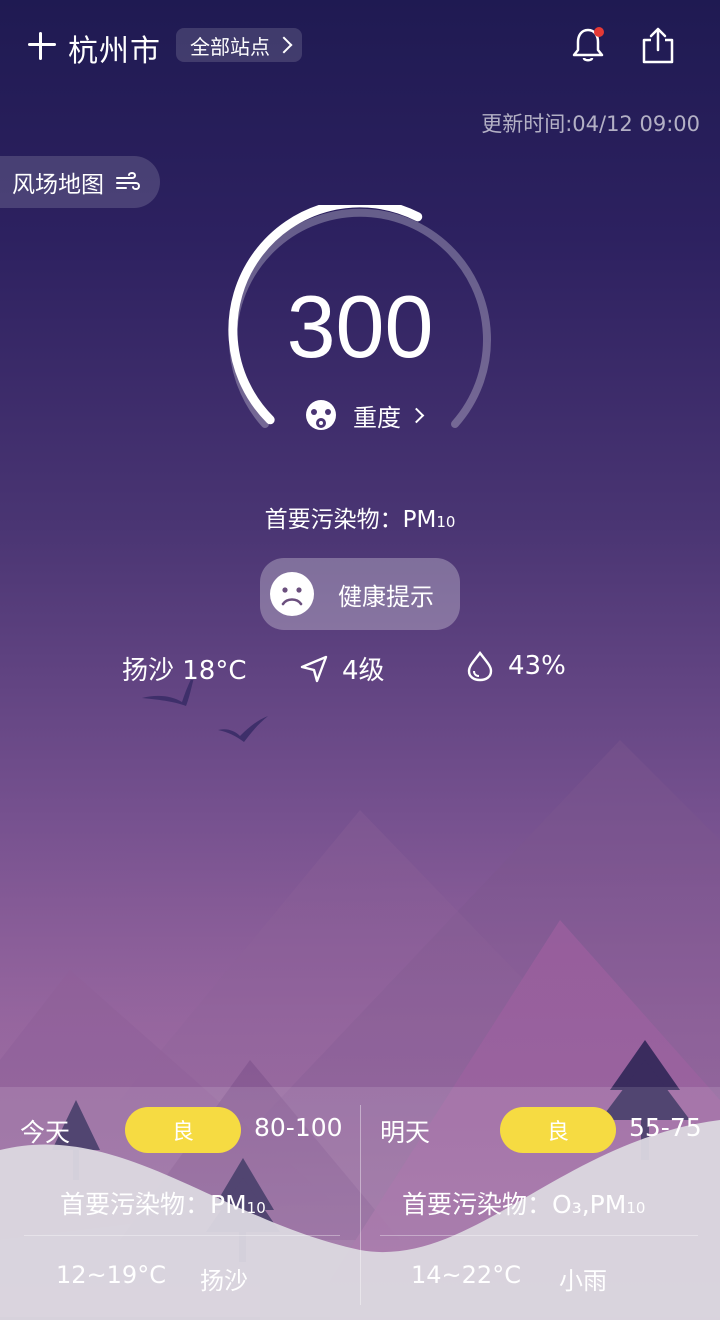 The height and width of the screenshot is (1320, 720). What do you see at coordinates (184, 671) in the screenshot?
I see `condition-temp: 扬沙 18°C` at bounding box center [184, 671].